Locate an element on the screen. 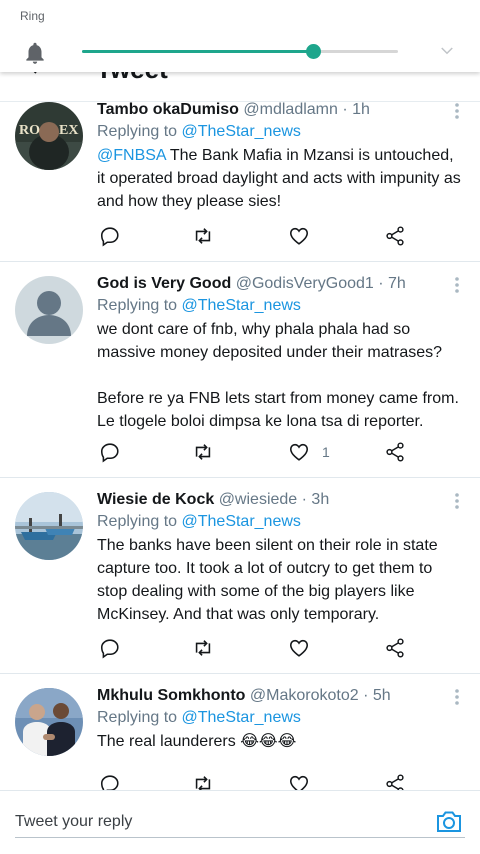 Image resolution: width=480 pixels, height=854 pixels. tweet-meta: Tambo okaDumiso @mdladlamn · 1h is located at coordinates (280, 111).